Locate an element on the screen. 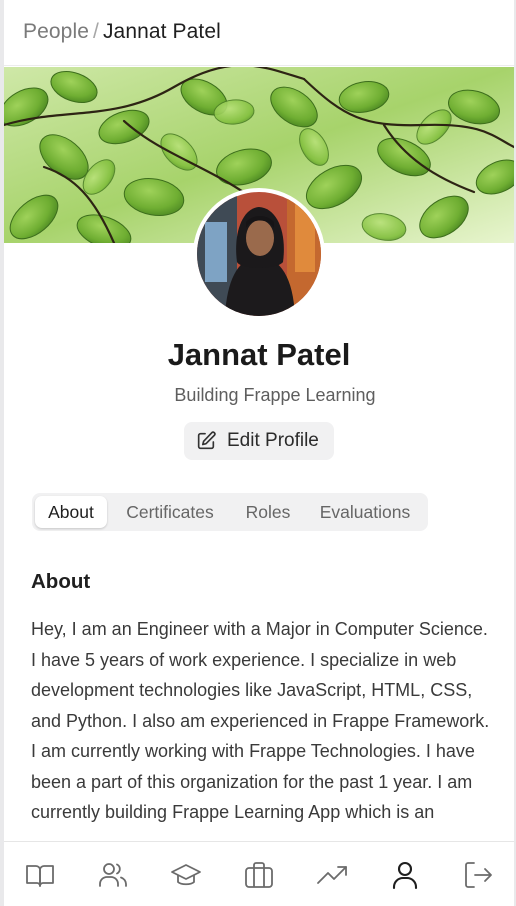 The image size is (516, 906). nav-batches is located at coordinates (186, 875).